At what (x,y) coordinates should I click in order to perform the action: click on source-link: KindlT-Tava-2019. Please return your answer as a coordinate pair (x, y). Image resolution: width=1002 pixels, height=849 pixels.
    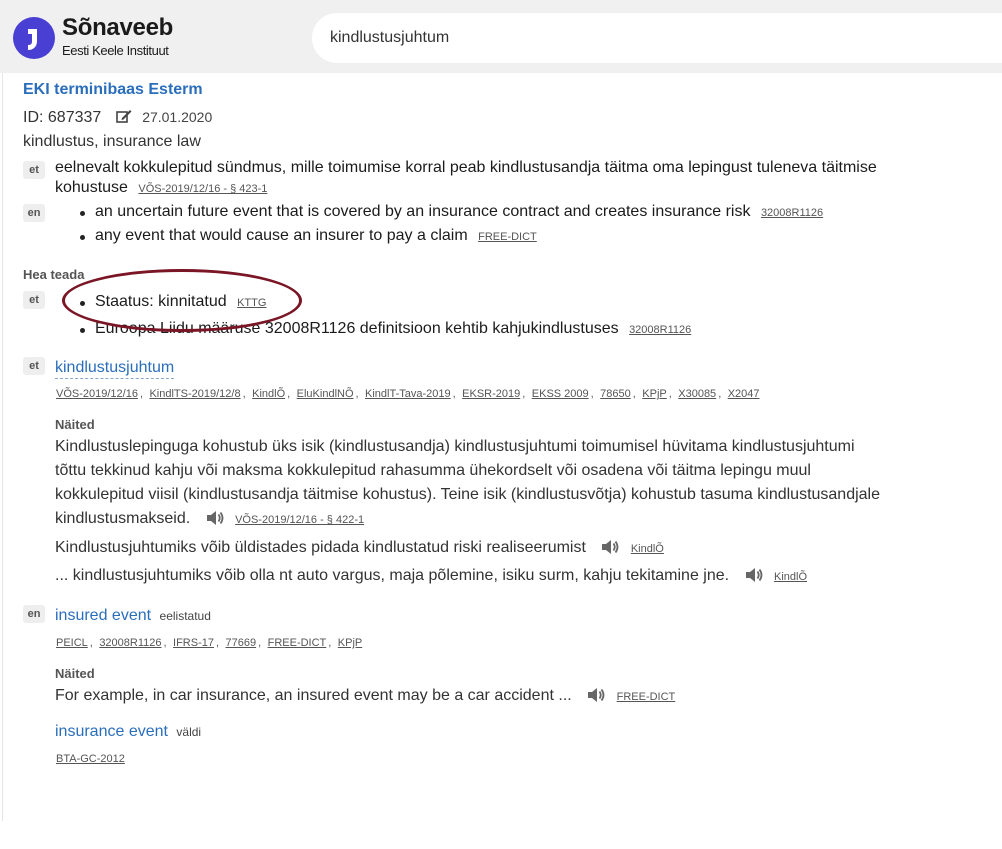
    Looking at the image, I should click on (408, 394).